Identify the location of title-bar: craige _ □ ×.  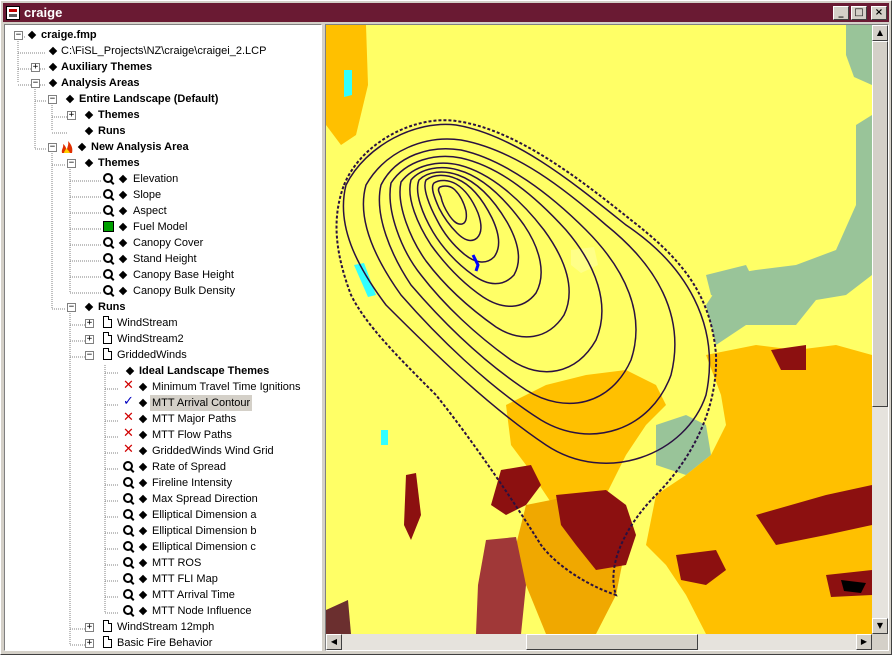
(446, 12).